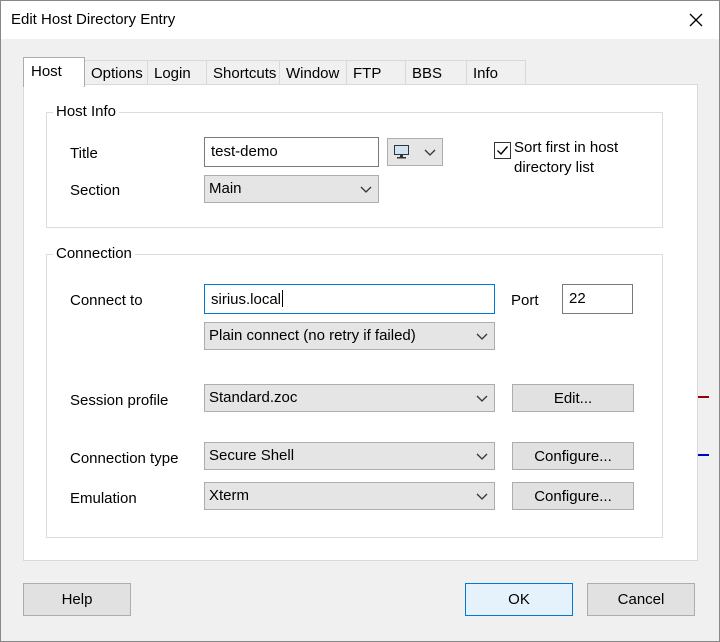  Describe the element at coordinates (554, 167) in the screenshot. I see `sort-first-label-line2: directory list` at that location.